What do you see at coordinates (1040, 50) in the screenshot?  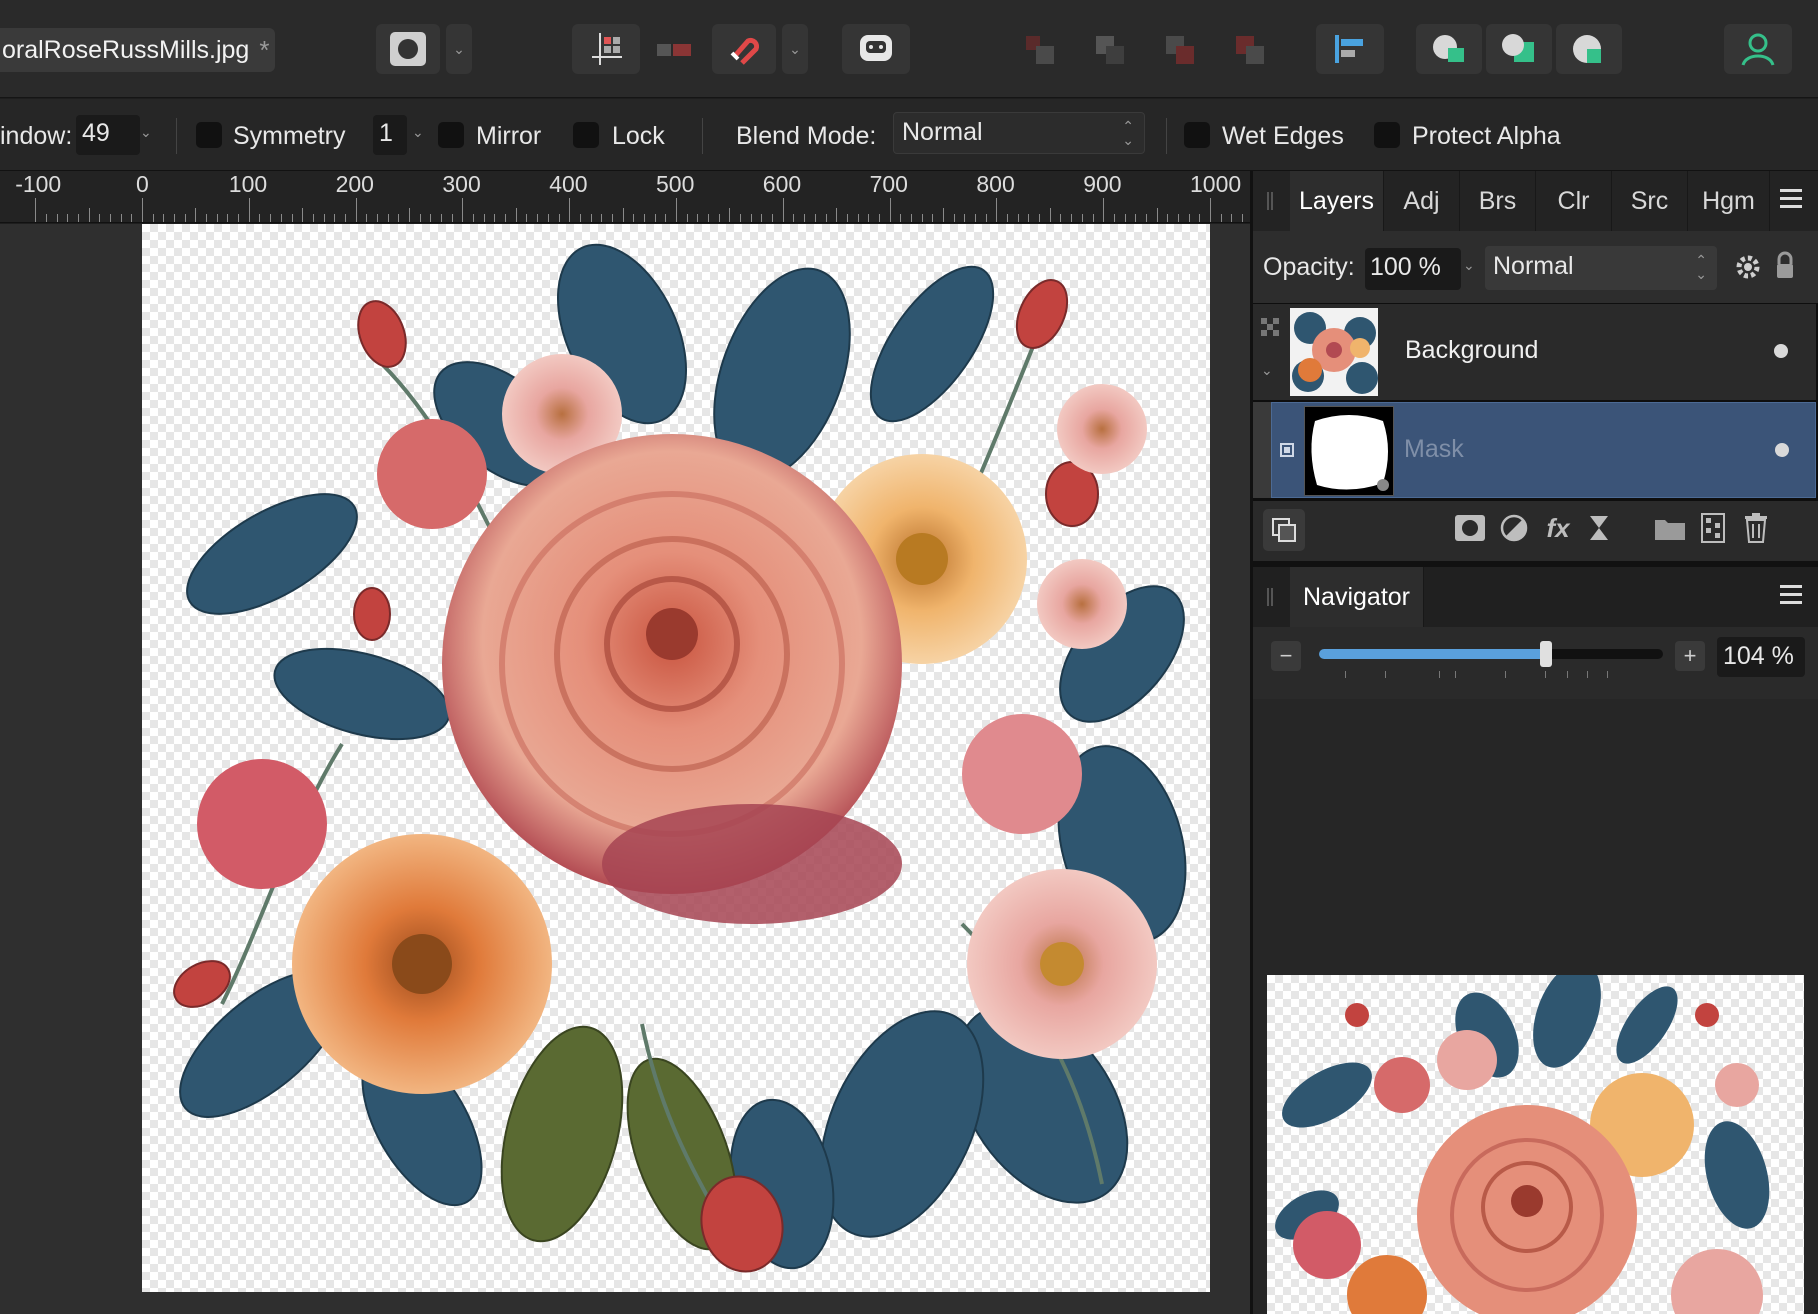 I see `arrange-back-button` at bounding box center [1040, 50].